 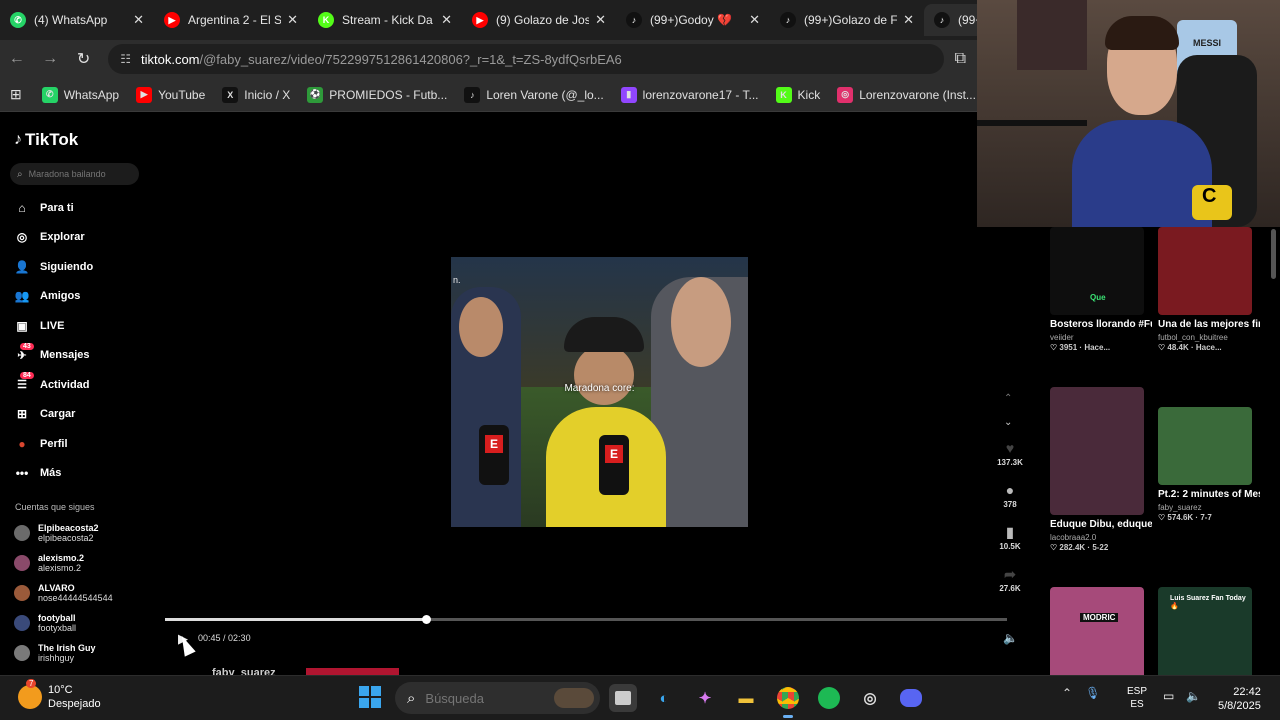 I want to click on weather-badge: 7, so click(x=31, y=683).